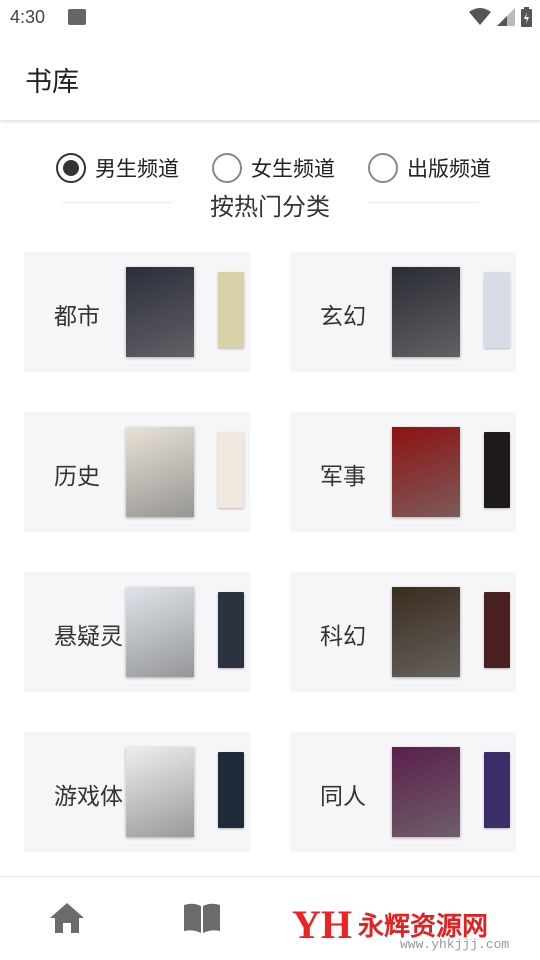 The image size is (540, 960). I want to click on bottom-nav: YH 永辉资源网 www.yhkjjj.com, so click(270, 918).